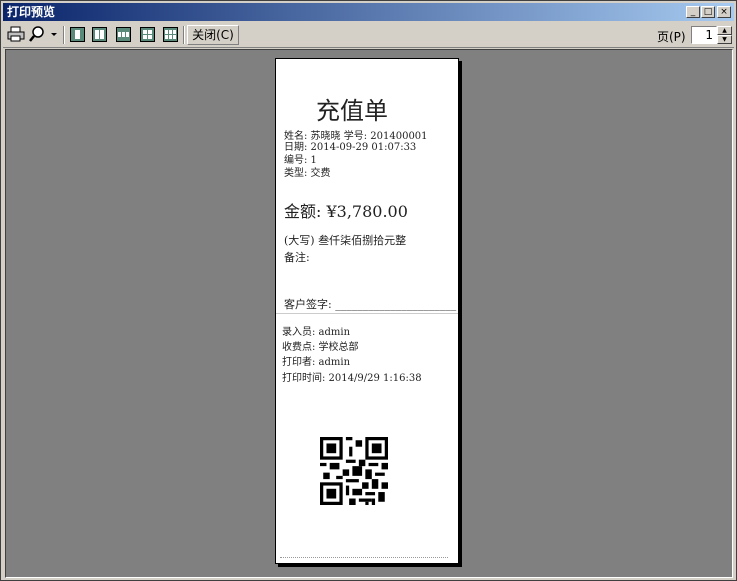 This screenshot has width=737, height=581. What do you see at coordinates (352, 111) in the screenshot?
I see `receipt-title: 充值单` at bounding box center [352, 111].